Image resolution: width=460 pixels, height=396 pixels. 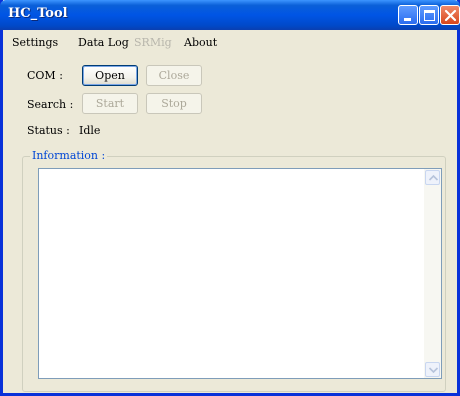 I want to click on maximize-icon, so click(x=429, y=15).